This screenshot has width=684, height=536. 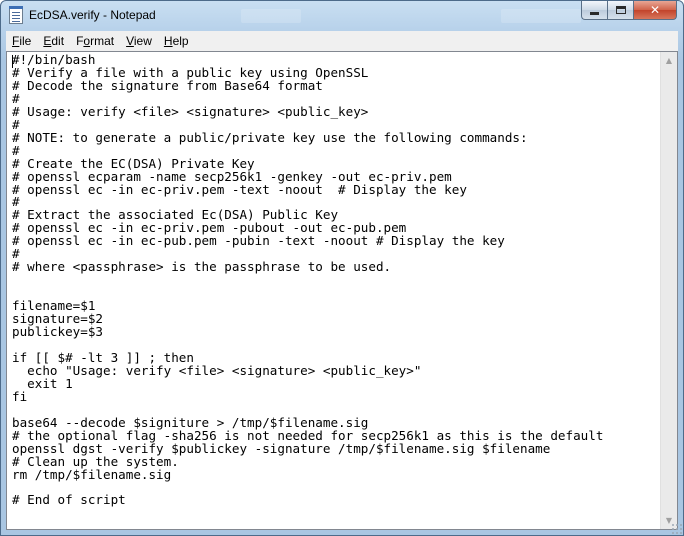 I want to click on resize-grip-icon, so click(x=677, y=529).